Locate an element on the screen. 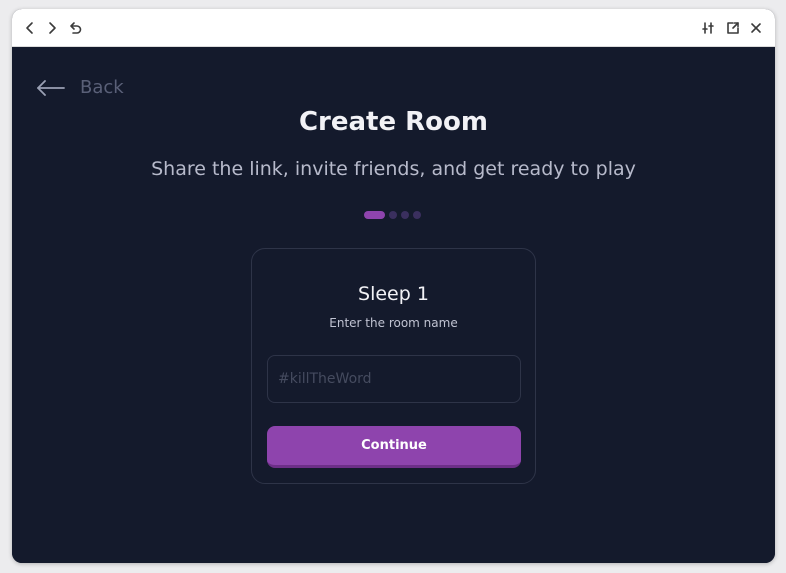 The image size is (786, 573). open-external-button is located at coordinates (733, 28).